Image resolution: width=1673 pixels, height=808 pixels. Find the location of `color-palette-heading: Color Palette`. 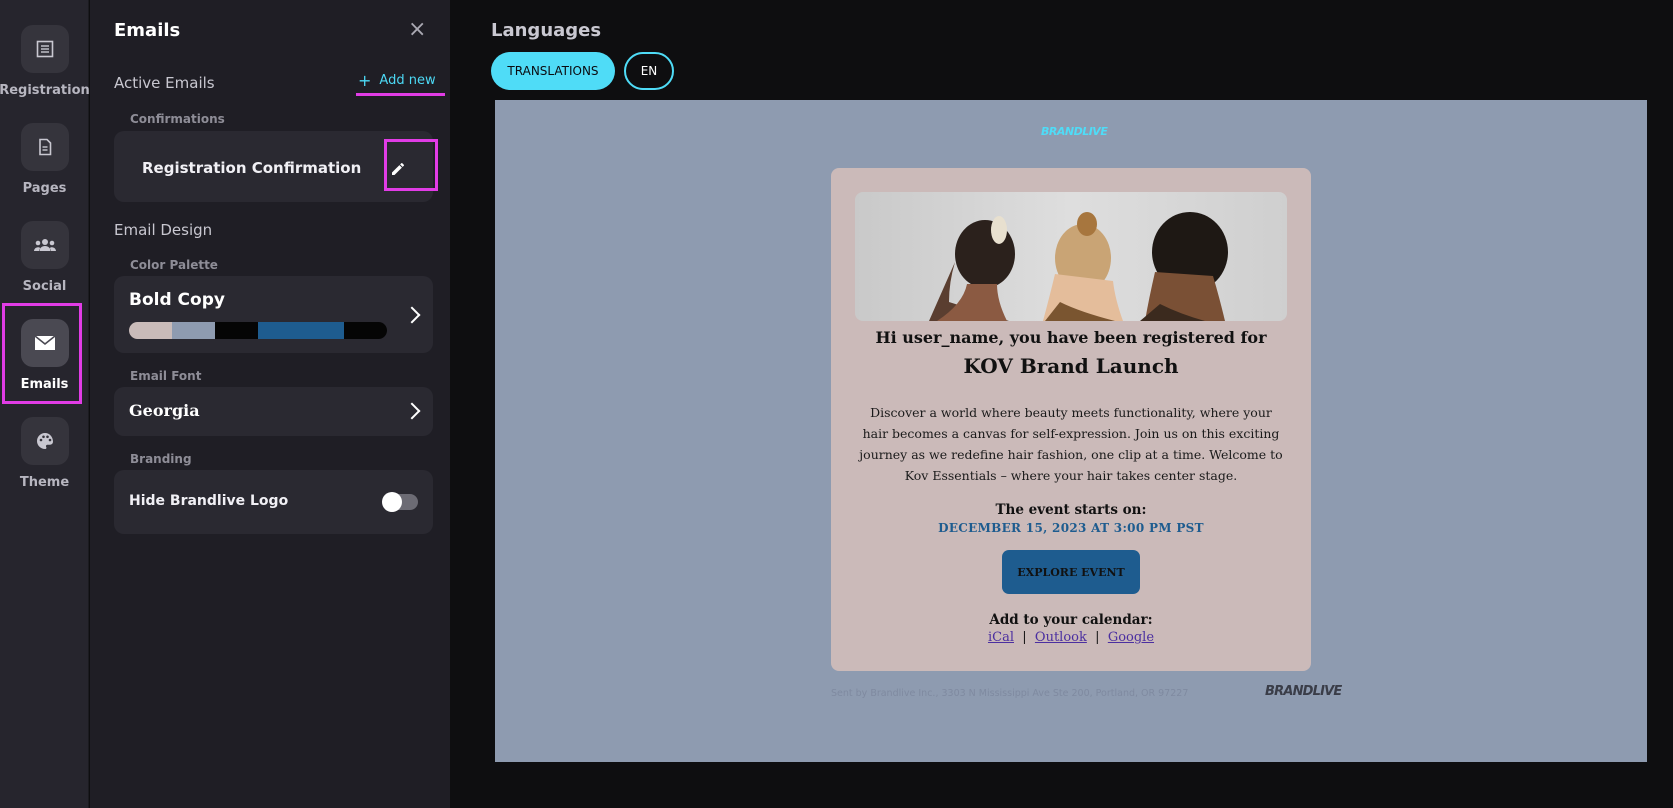

color-palette-heading: Color Palette is located at coordinates (174, 265).